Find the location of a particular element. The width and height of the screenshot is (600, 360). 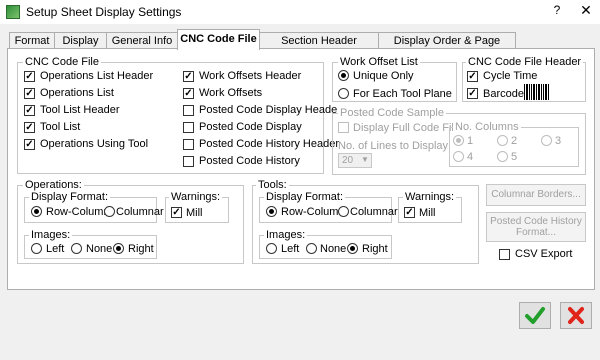

label-work-offsets-header: Work Offsets Header is located at coordinates (250, 76).